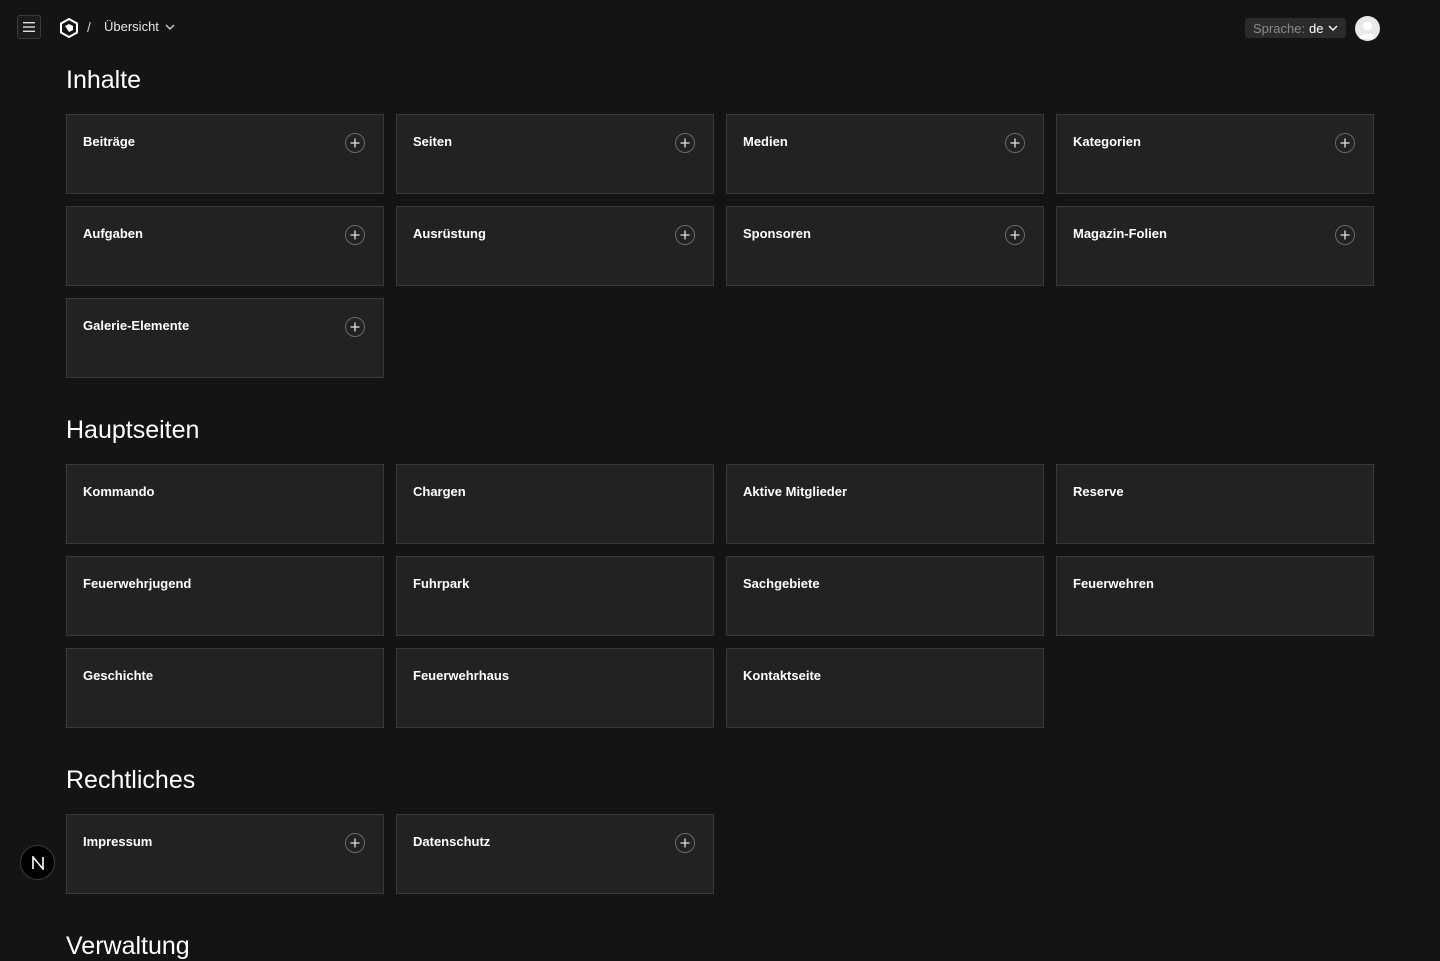 This screenshot has width=1440, height=961. I want to click on collection-card: Fuhrpark, so click(555, 596).